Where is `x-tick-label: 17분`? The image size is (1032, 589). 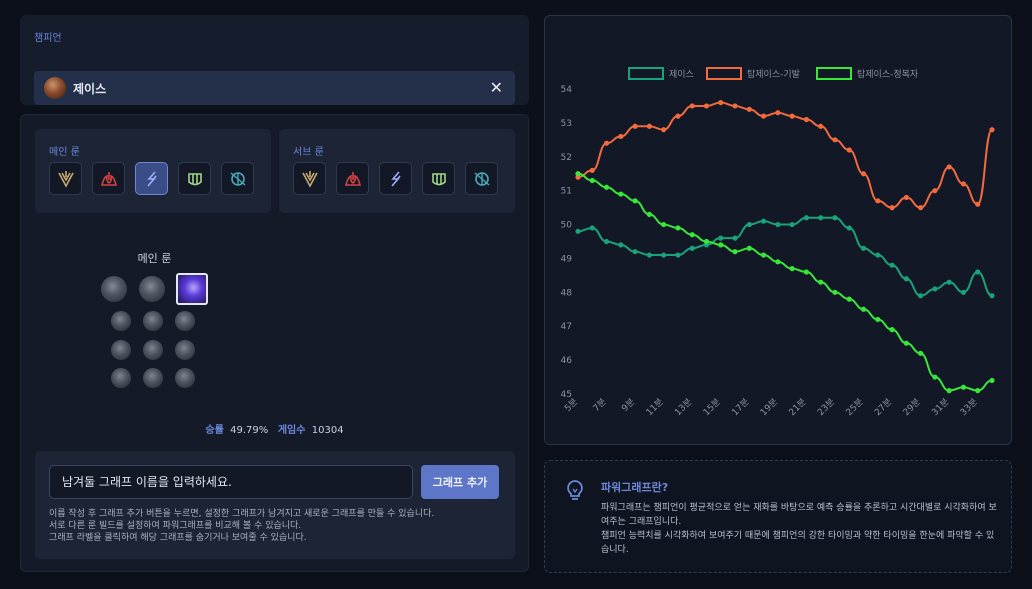 x-tick-label: 17분 is located at coordinates (741, 407).